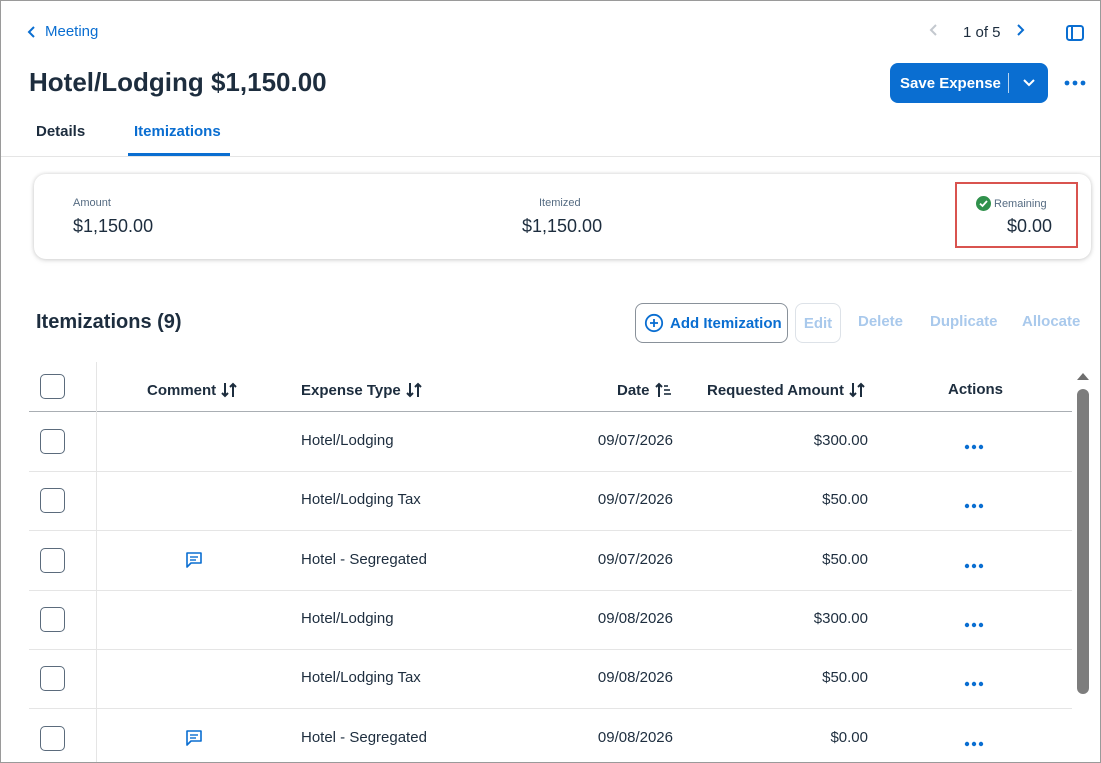 This screenshot has height=763, width=1101. I want to click on column-header-expense-type: Expense Type, so click(362, 390).